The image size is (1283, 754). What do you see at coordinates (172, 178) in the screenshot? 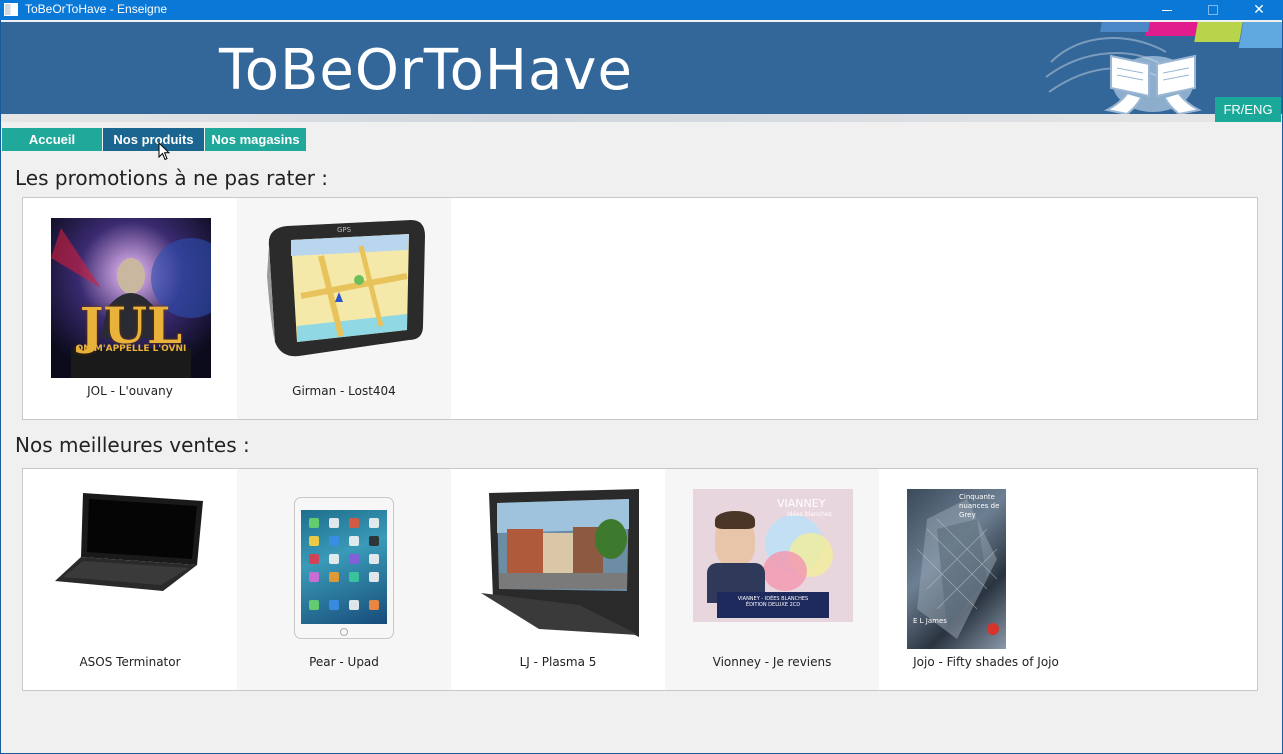
I see `promotions-heading: Les promotions à ne pas rater :` at bounding box center [172, 178].